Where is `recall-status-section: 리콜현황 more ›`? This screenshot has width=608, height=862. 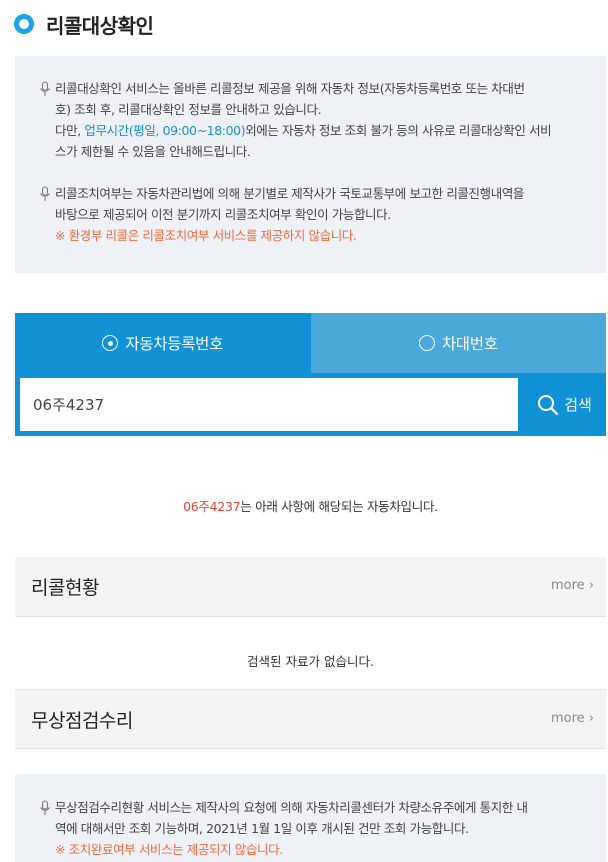 recall-status-section: 리콜현황 more › is located at coordinates (310, 587).